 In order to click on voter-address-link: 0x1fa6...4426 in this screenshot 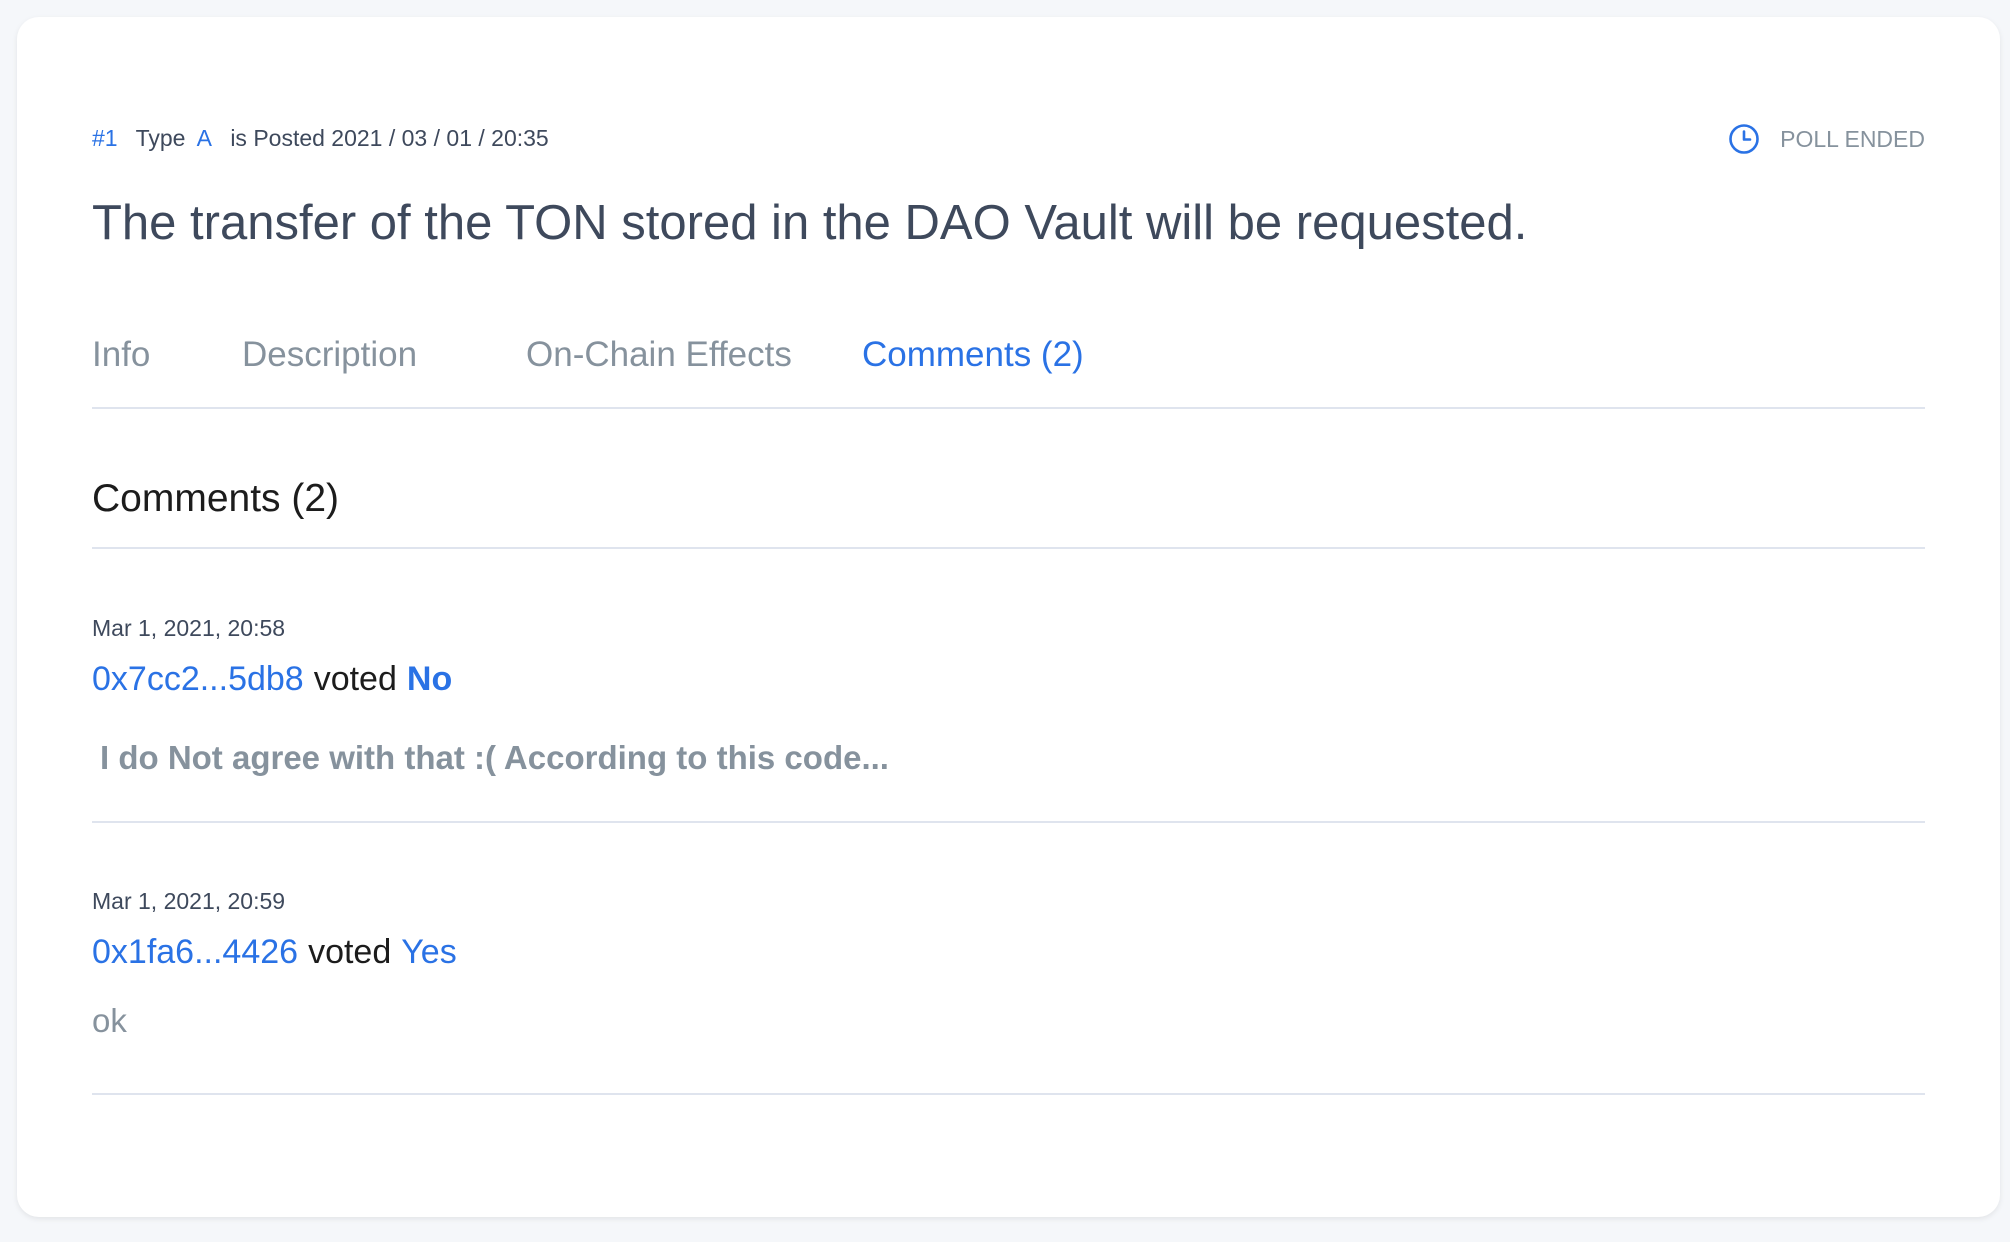, I will do `click(195, 952)`.